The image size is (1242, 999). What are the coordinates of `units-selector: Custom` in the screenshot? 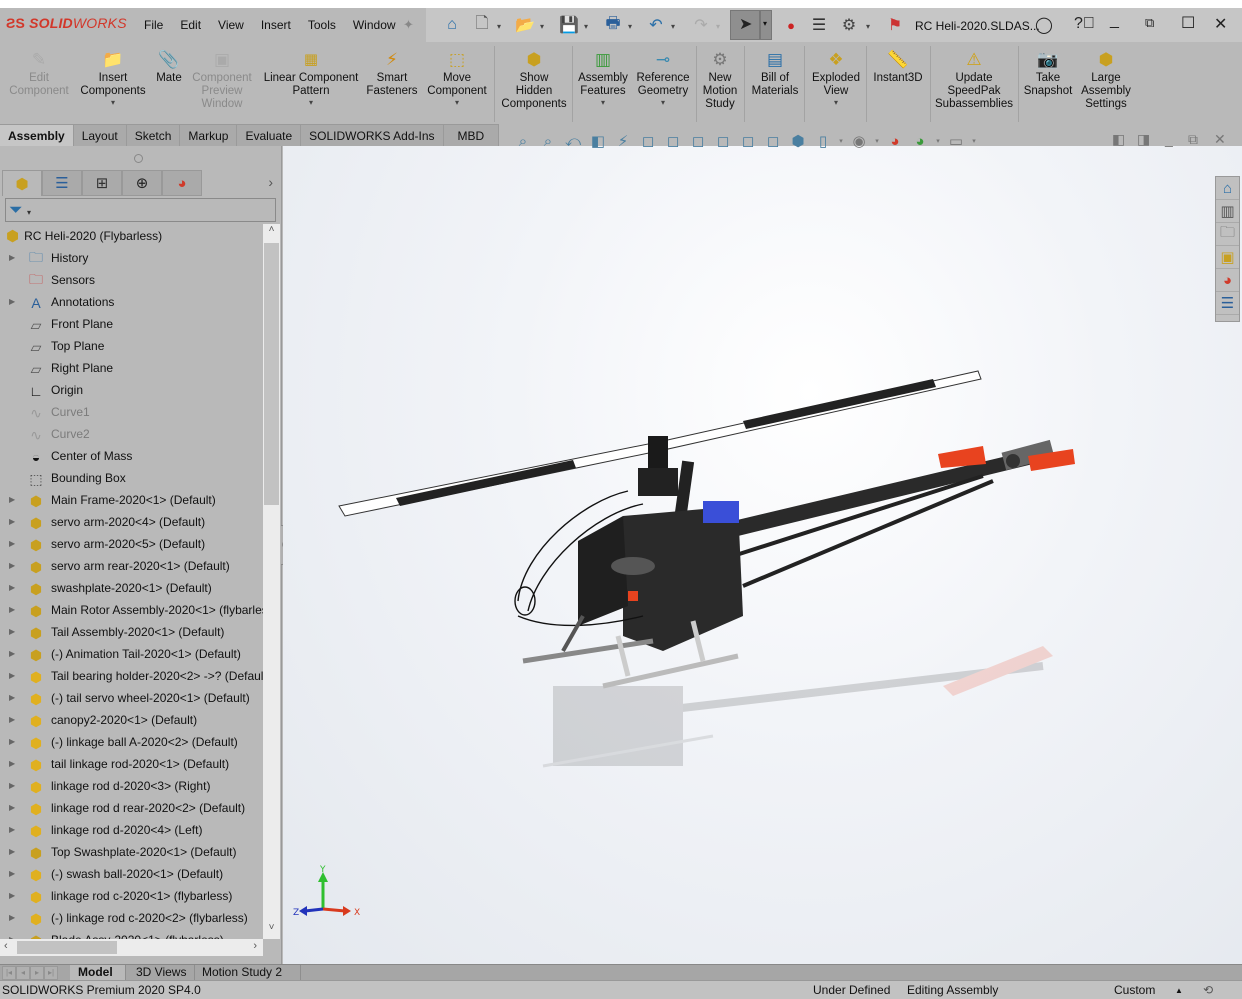 It's located at (1134, 990).